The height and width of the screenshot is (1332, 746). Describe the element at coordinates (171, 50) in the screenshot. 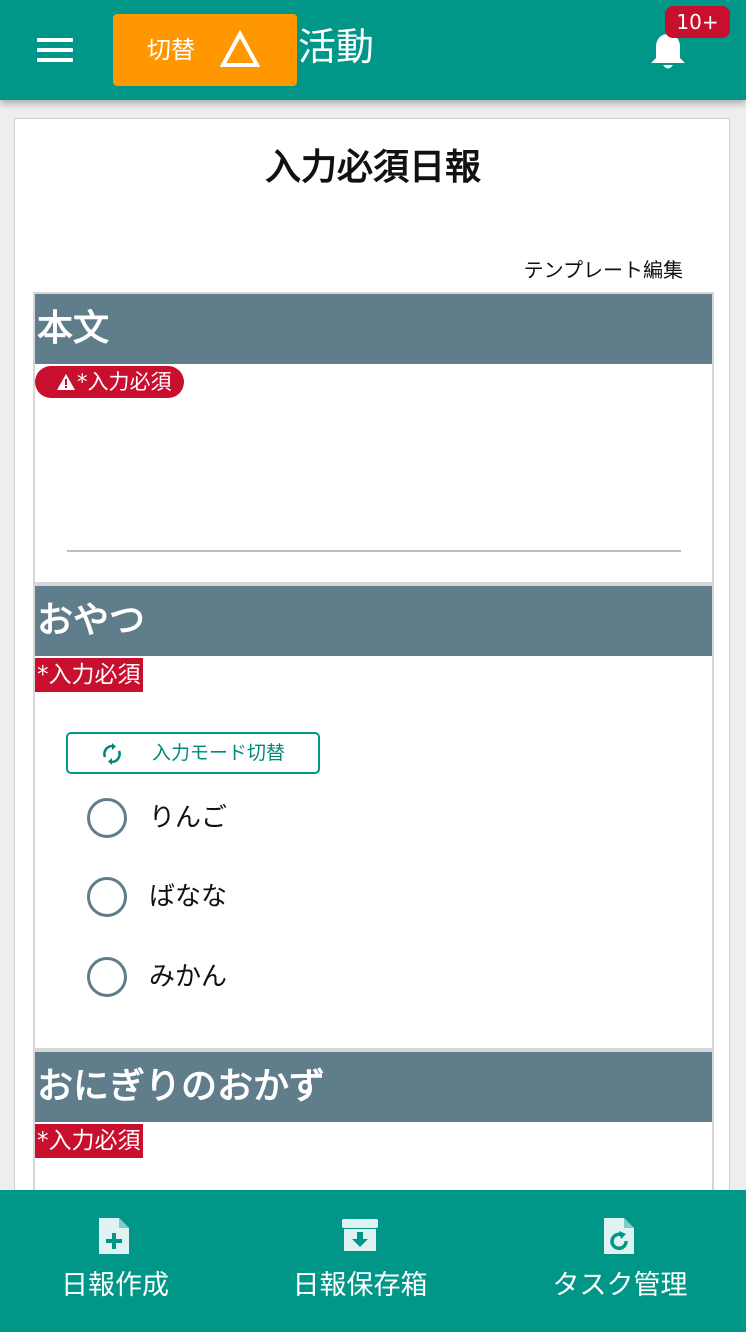

I see `switch-button-label: 切替` at that location.